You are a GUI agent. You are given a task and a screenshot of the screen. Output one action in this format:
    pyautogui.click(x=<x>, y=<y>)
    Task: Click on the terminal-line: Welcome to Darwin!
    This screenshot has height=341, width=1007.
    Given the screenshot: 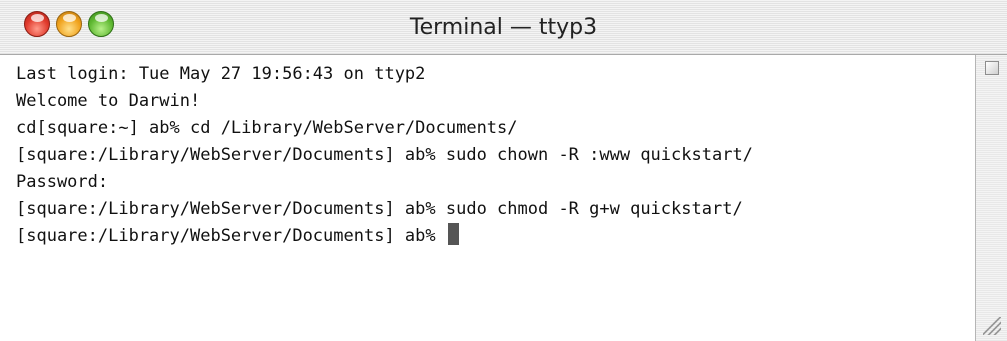 What is the action you would take?
    pyautogui.click(x=108, y=101)
    